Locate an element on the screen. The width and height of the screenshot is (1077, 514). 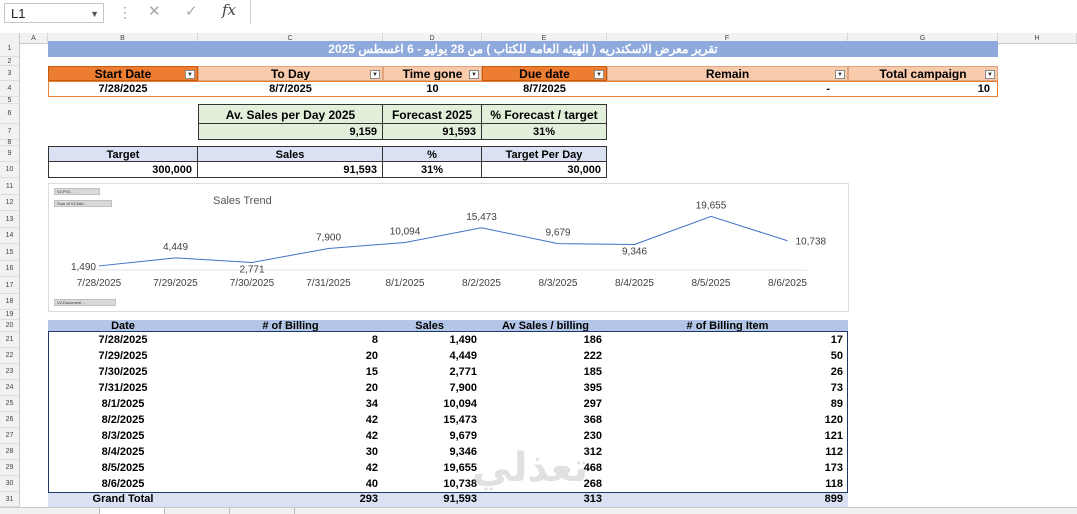
table-cell: 26 is located at coordinates (727, 372).